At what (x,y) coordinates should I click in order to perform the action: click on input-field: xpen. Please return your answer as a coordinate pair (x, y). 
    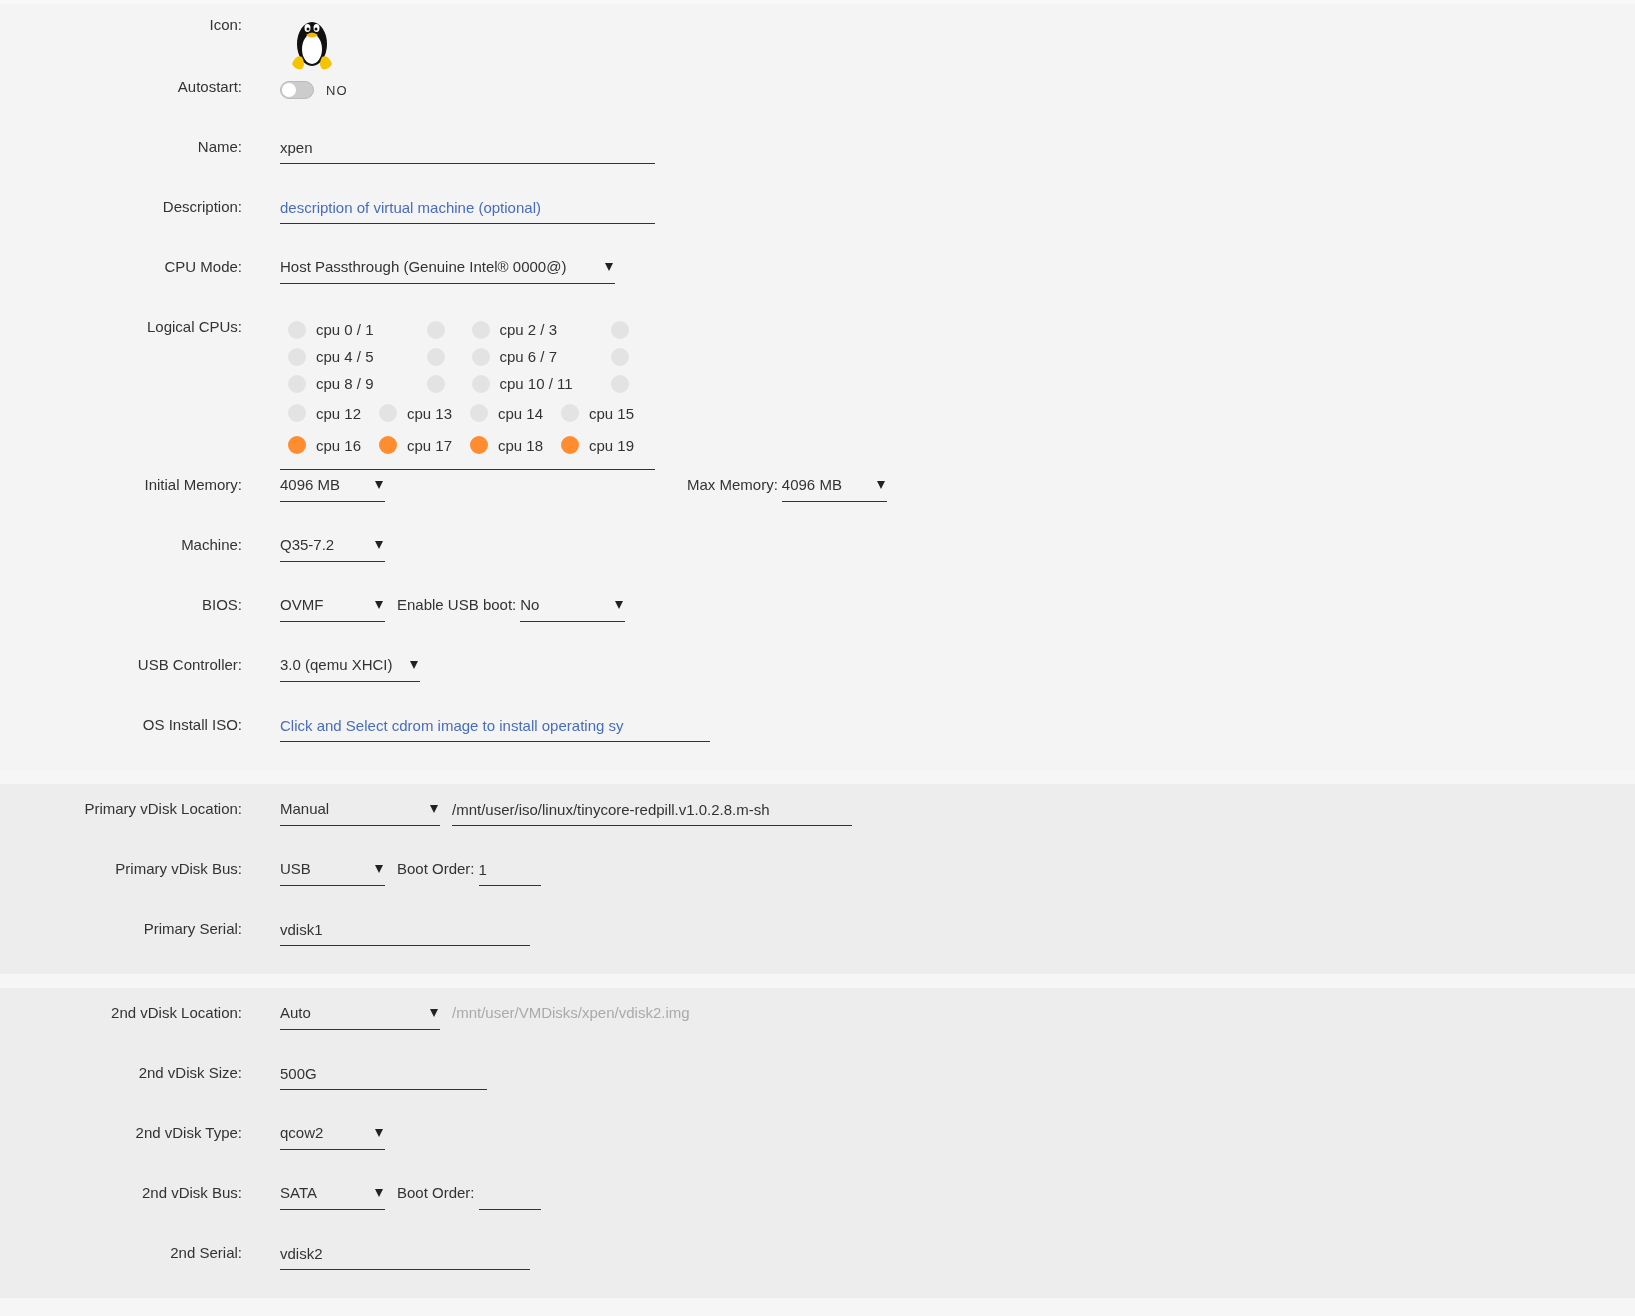
    Looking at the image, I should click on (467, 148).